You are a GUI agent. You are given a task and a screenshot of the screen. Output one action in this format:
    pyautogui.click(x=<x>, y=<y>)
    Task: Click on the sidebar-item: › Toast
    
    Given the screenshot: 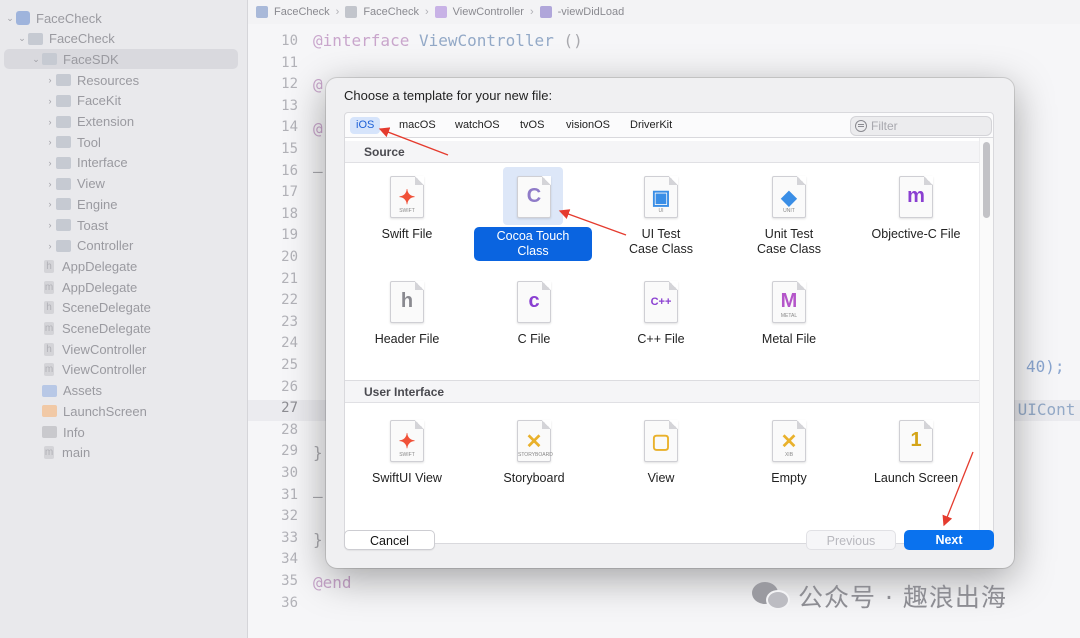 What is the action you would take?
    pyautogui.click(x=123, y=225)
    